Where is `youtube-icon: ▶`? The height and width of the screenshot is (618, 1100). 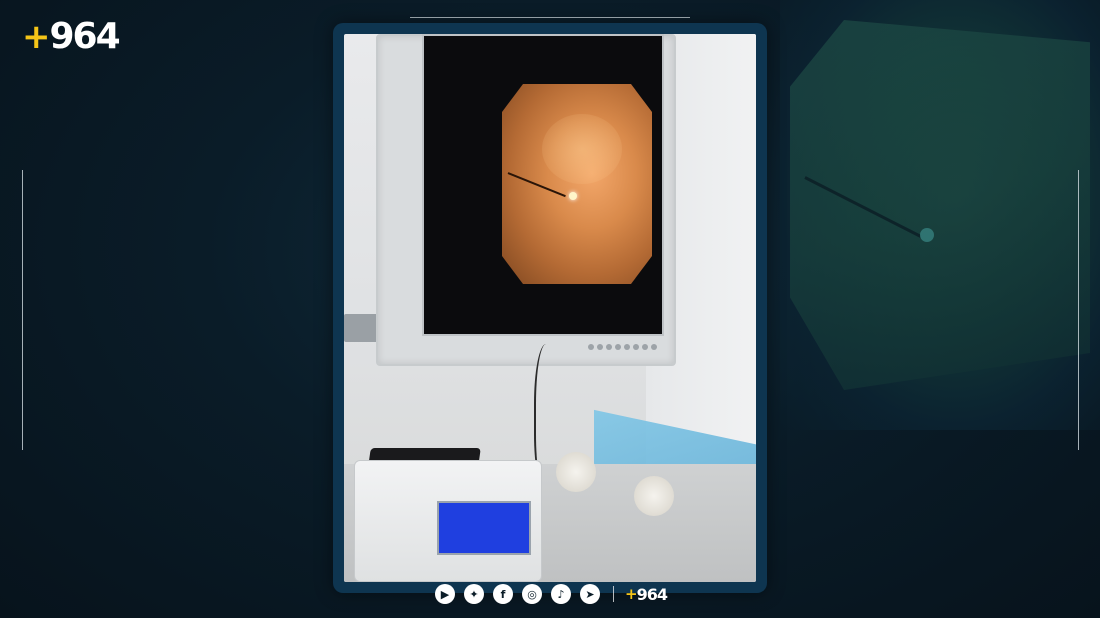
youtube-icon: ▶ is located at coordinates (445, 594).